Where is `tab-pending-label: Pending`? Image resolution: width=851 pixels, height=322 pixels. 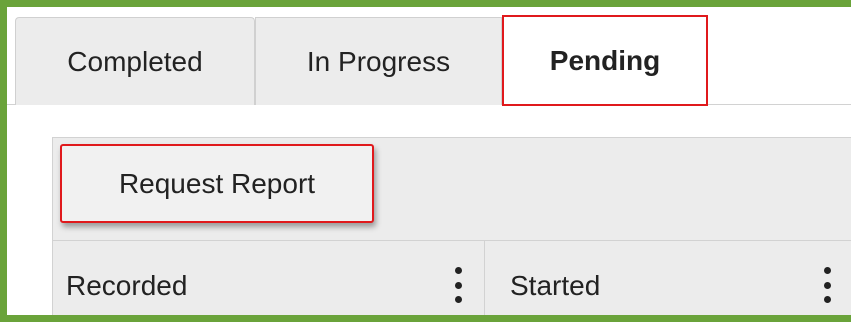
tab-pending-label: Pending is located at coordinates (605, 60).